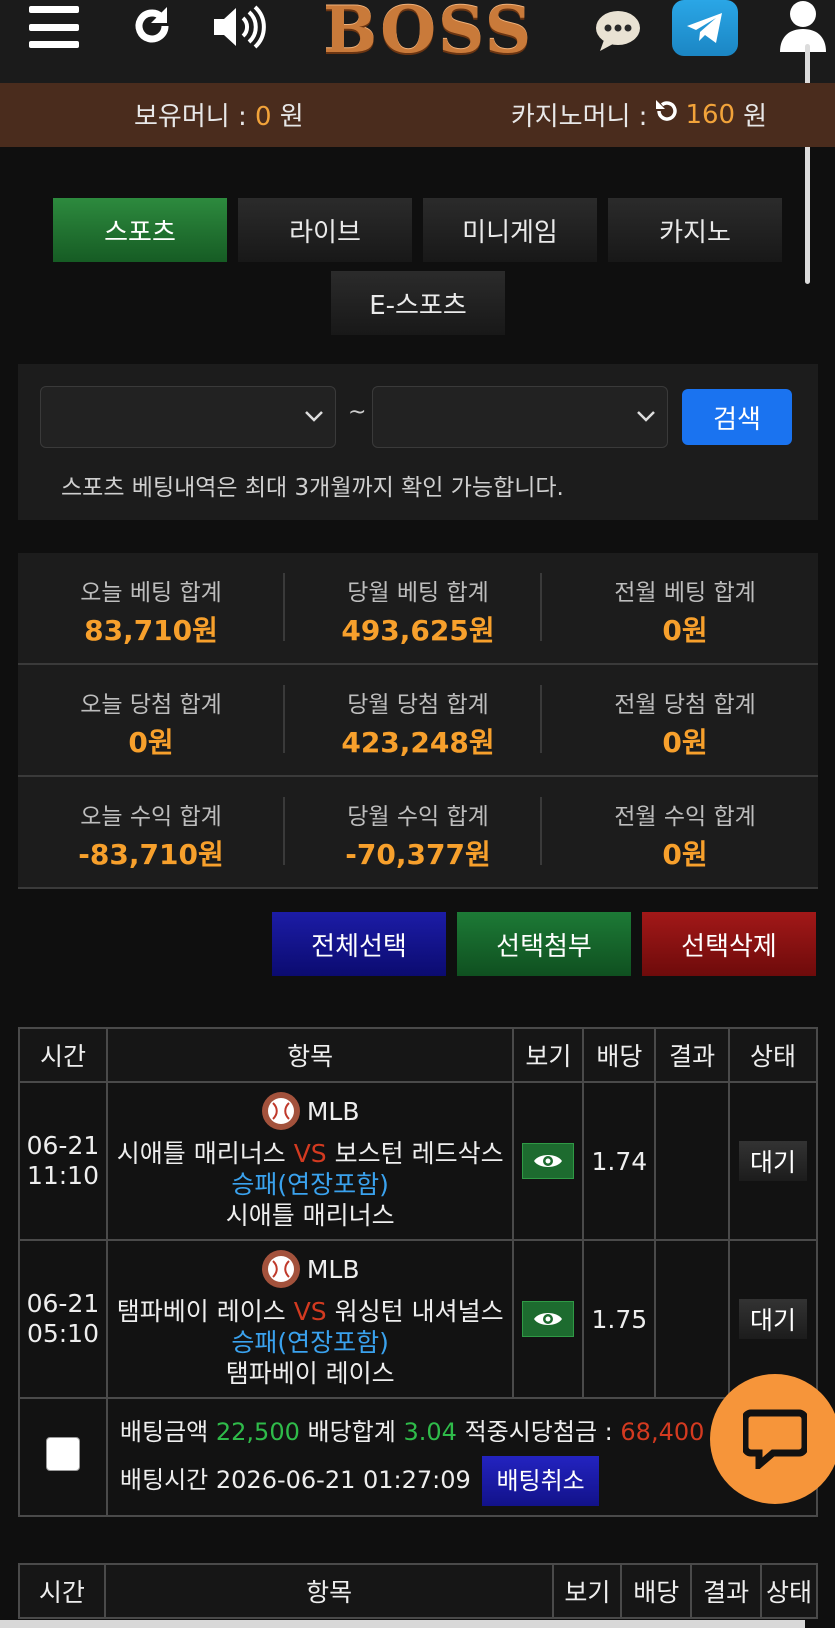 This screenshot has height=1628, width=835. What do you see at coordinates (343, 1480) in the screenshot?
I see `bet-time-stamp: 2026-06-21 01:27:09` at bounding box center [343, 1480].